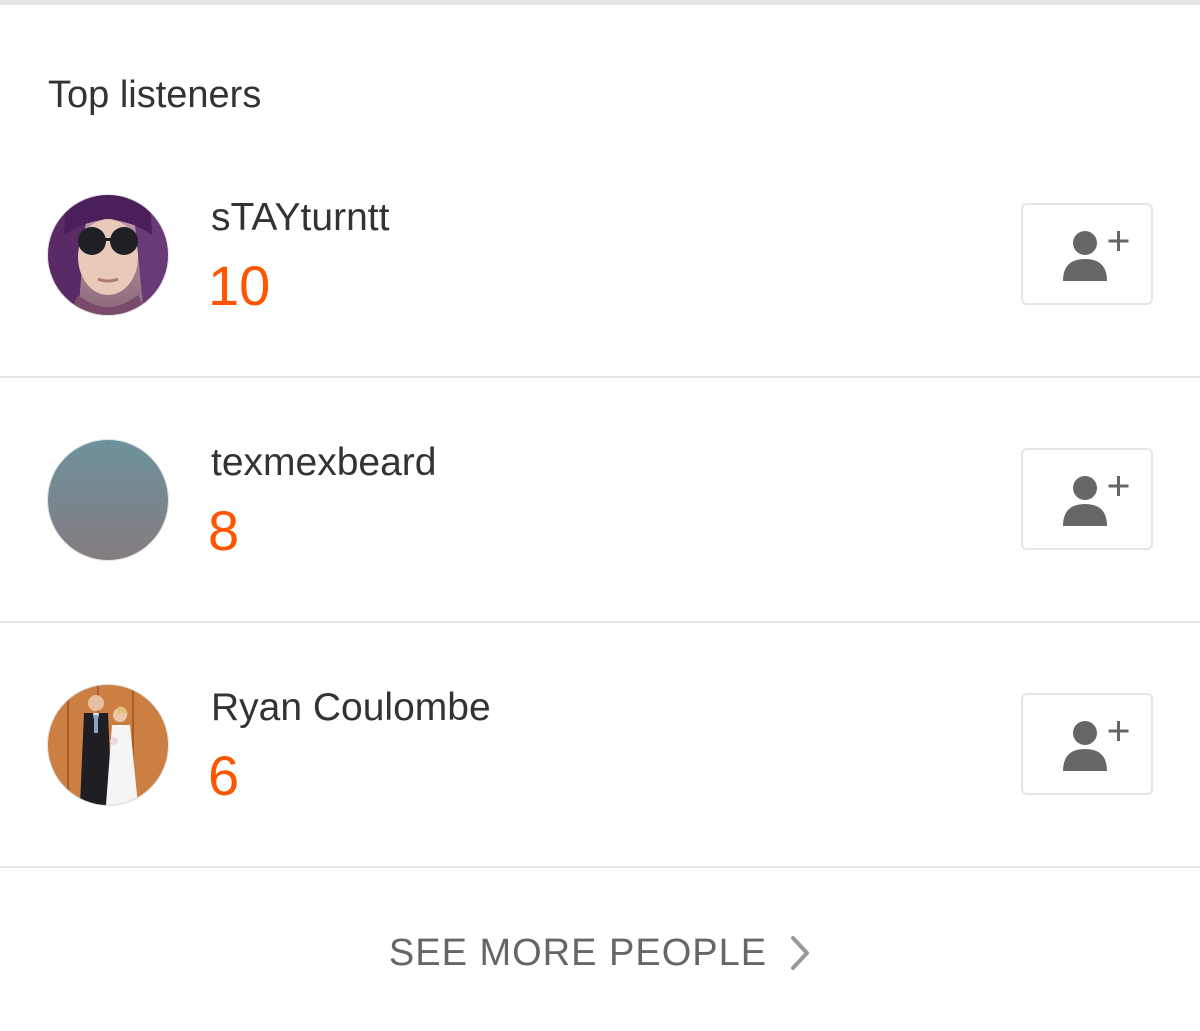 The image size is (1200, 1031). What do you see at coordinates (224, 775) in the screenshot?
I see `play-count: 6` at bounding box center [224, 775].